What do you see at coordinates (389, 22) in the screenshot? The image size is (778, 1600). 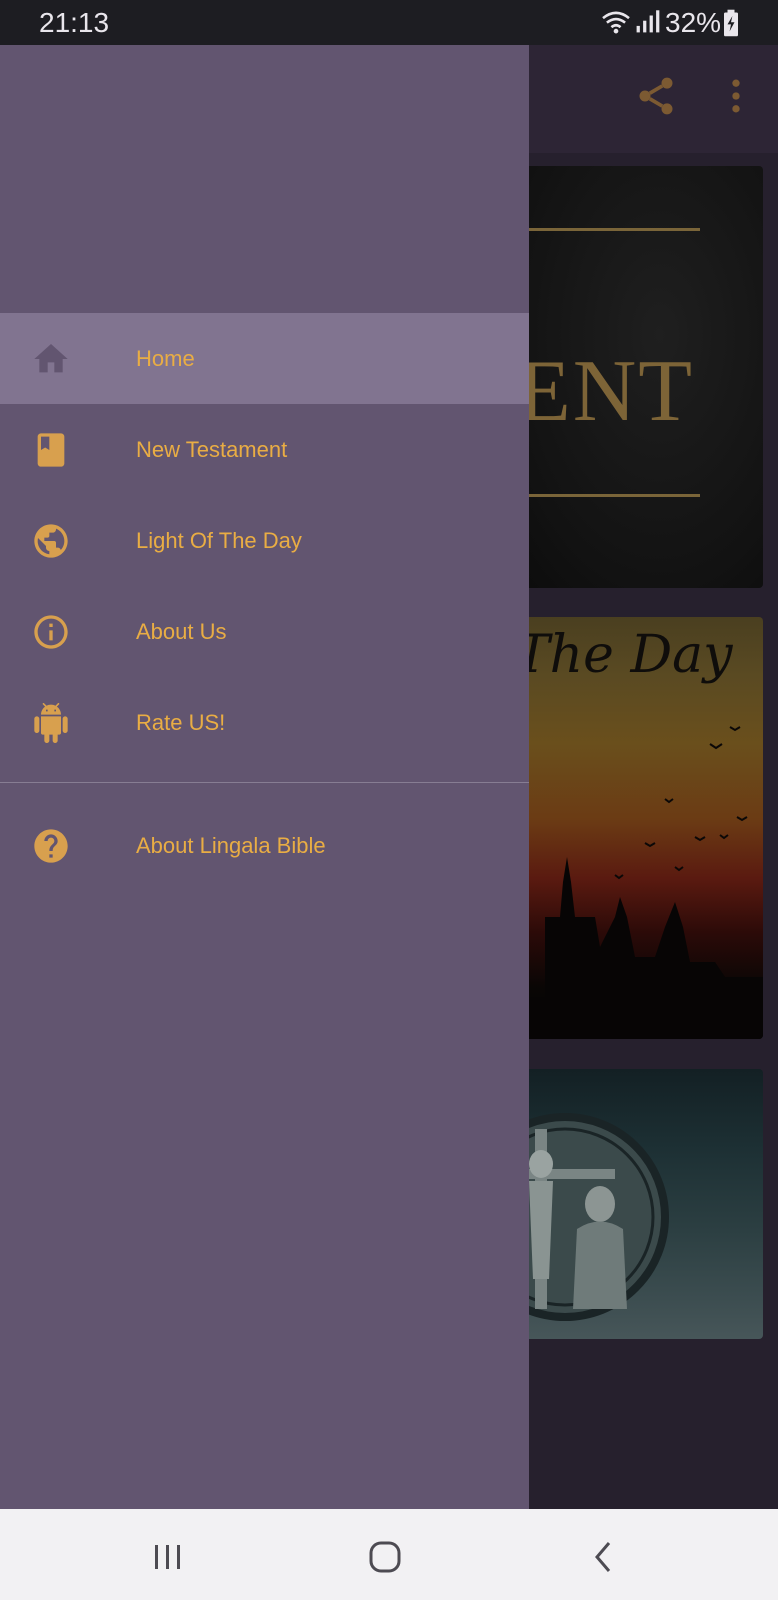 I see `status-bar: 21:13 32%` at bounding box center [389, 22].